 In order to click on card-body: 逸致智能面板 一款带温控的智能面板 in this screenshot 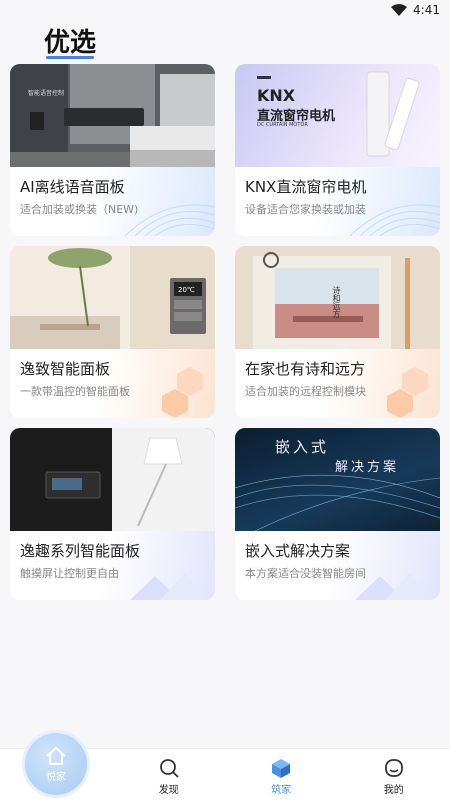, I will do `click(112, 383)`.